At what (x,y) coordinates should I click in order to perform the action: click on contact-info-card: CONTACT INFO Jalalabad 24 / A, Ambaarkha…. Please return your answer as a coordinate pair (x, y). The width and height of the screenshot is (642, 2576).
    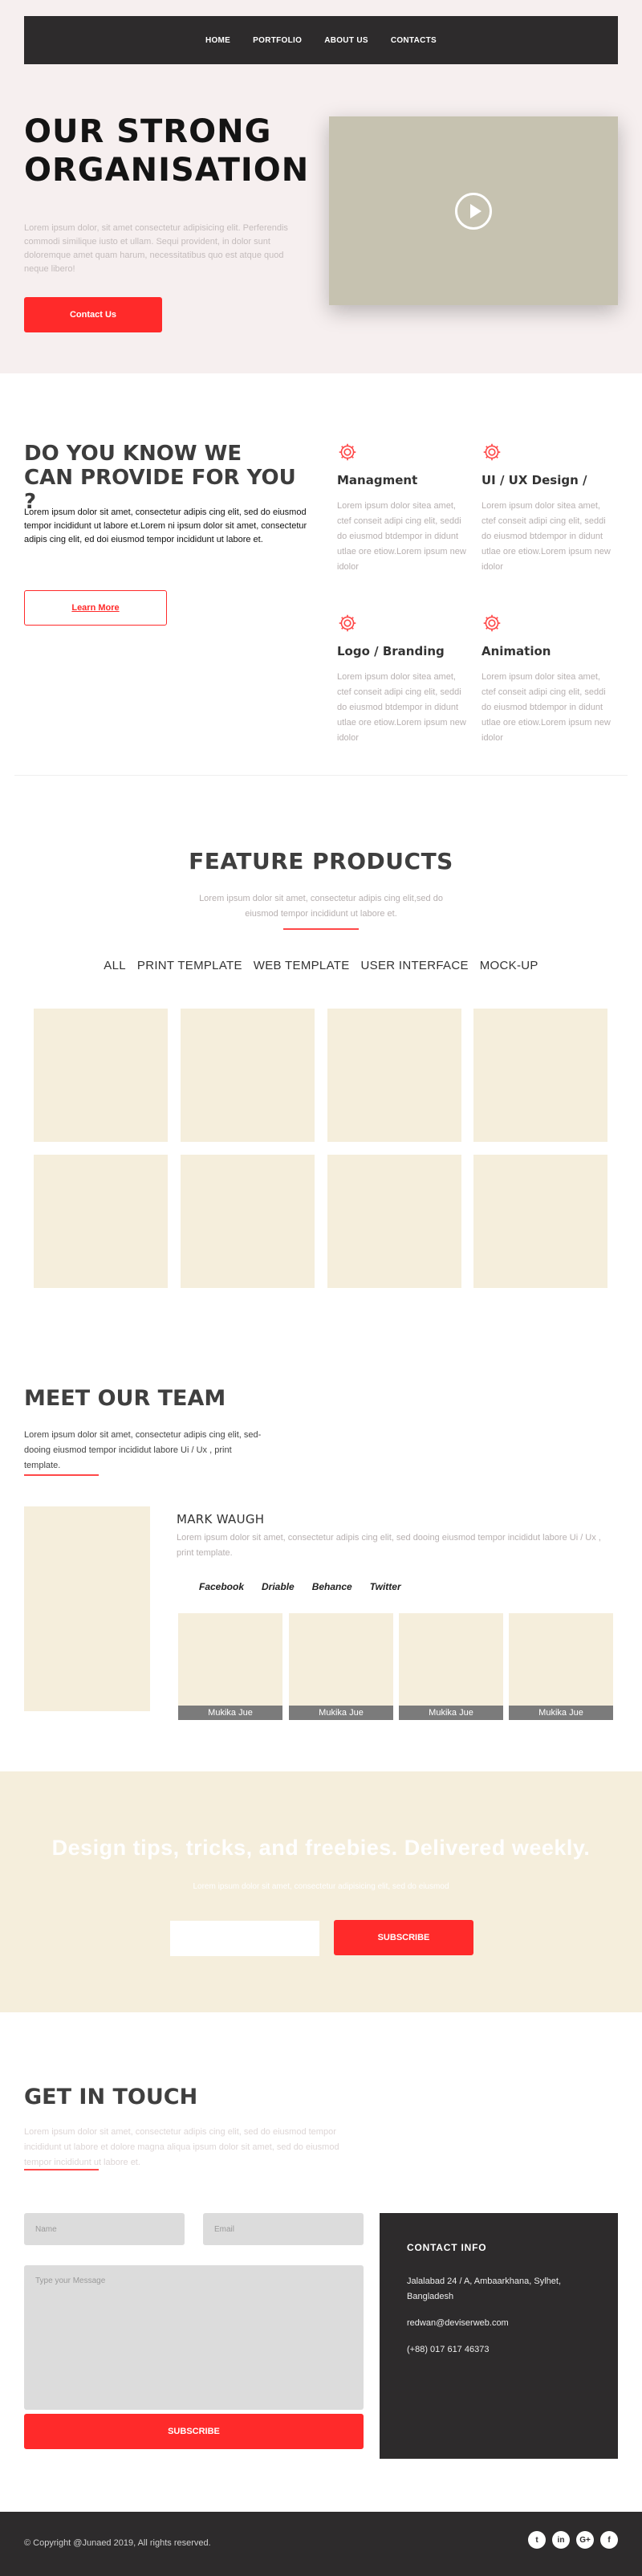
    Looking at the image, I should click on (499, 2336).